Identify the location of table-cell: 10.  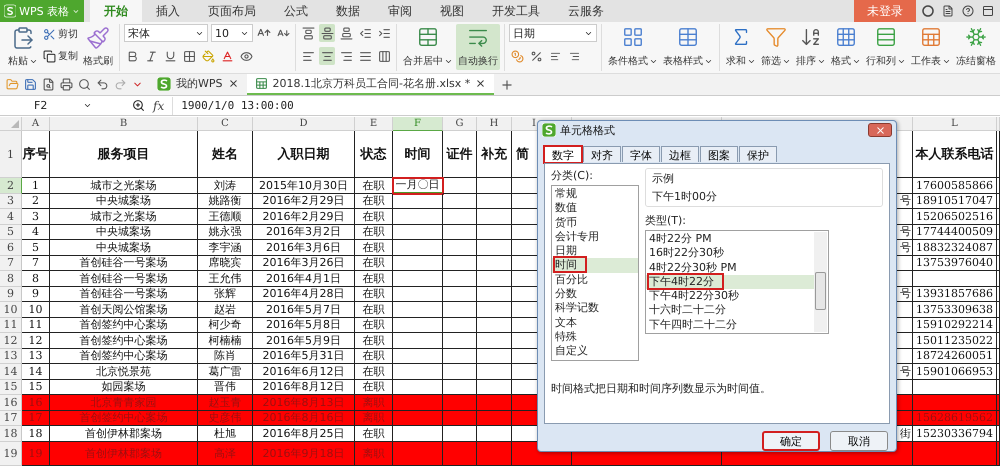
(36, 310).